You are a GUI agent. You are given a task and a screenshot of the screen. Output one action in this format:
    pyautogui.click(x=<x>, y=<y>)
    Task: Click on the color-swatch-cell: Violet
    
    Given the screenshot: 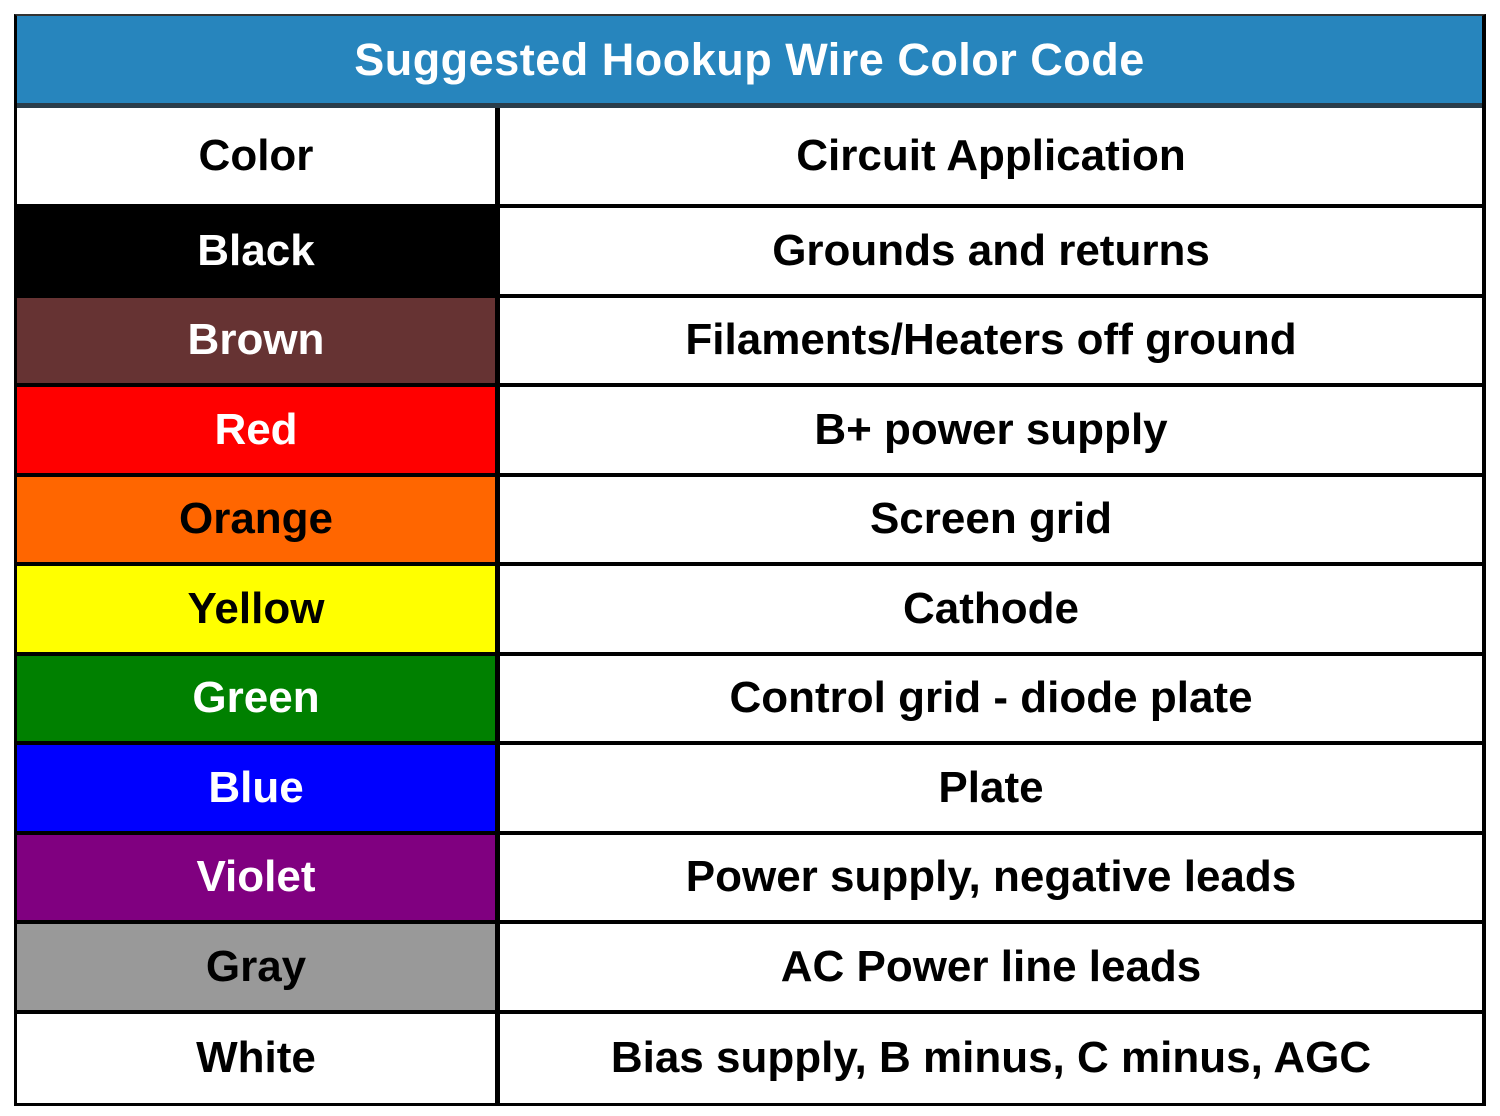 What is the action you would take?
    pyautogui.click(x=258, y=877)
    